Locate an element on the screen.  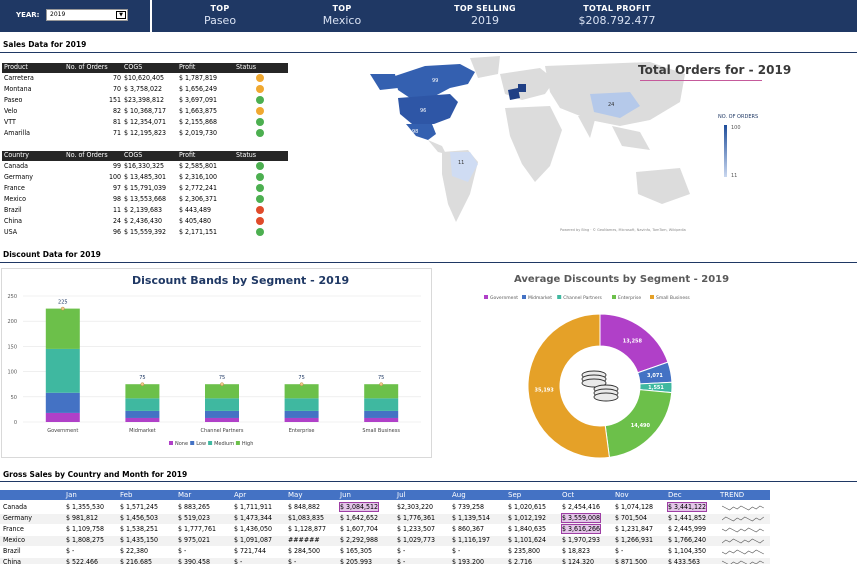
table-header-row: Country No. of Orders COGS Profit Status is located at coordinates (145, 156).